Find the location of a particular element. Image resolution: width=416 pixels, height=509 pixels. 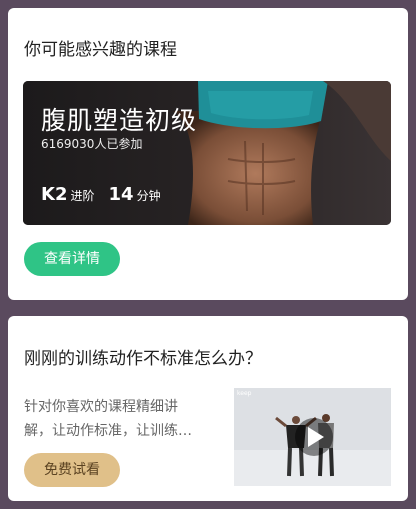

help-card-title: 刚刚的训练动作不标准怎么办？ is located at coordinates (143, 359).